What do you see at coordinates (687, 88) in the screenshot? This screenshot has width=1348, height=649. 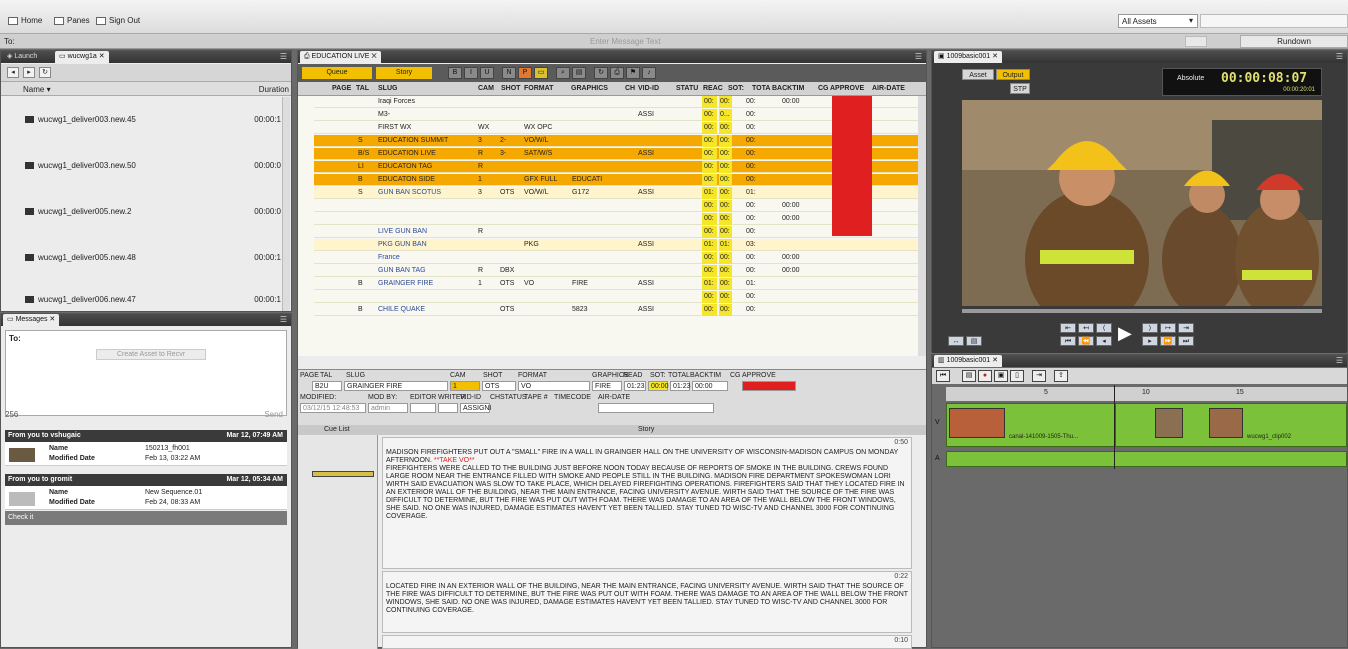 I see `col-status: STATU` at bounding box center [687, 88].